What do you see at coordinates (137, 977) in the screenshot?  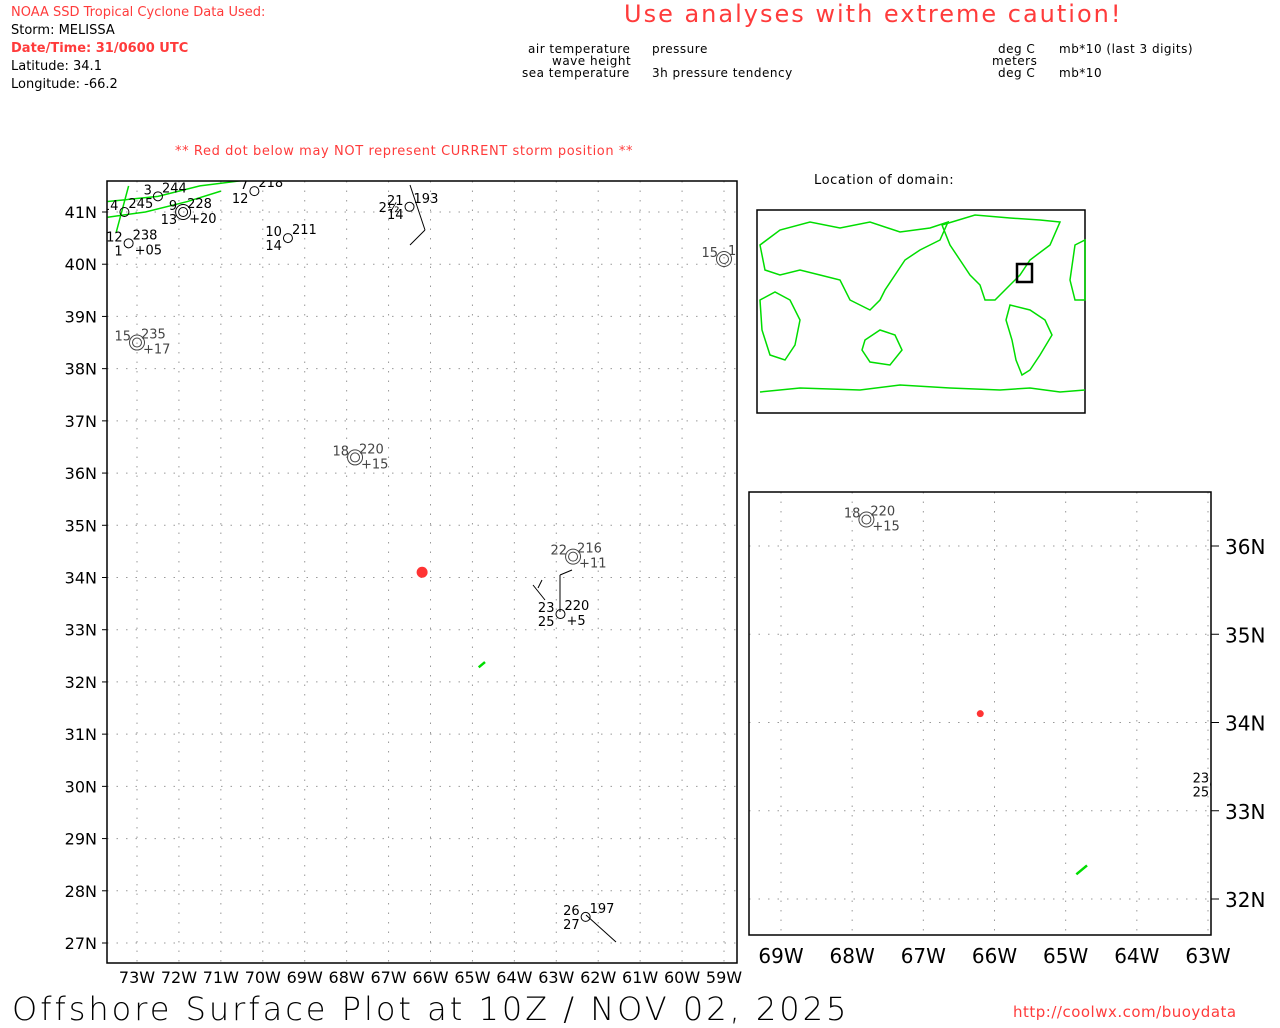 I see `lon-tick-label: 73W` at bounding box center [137, 977].